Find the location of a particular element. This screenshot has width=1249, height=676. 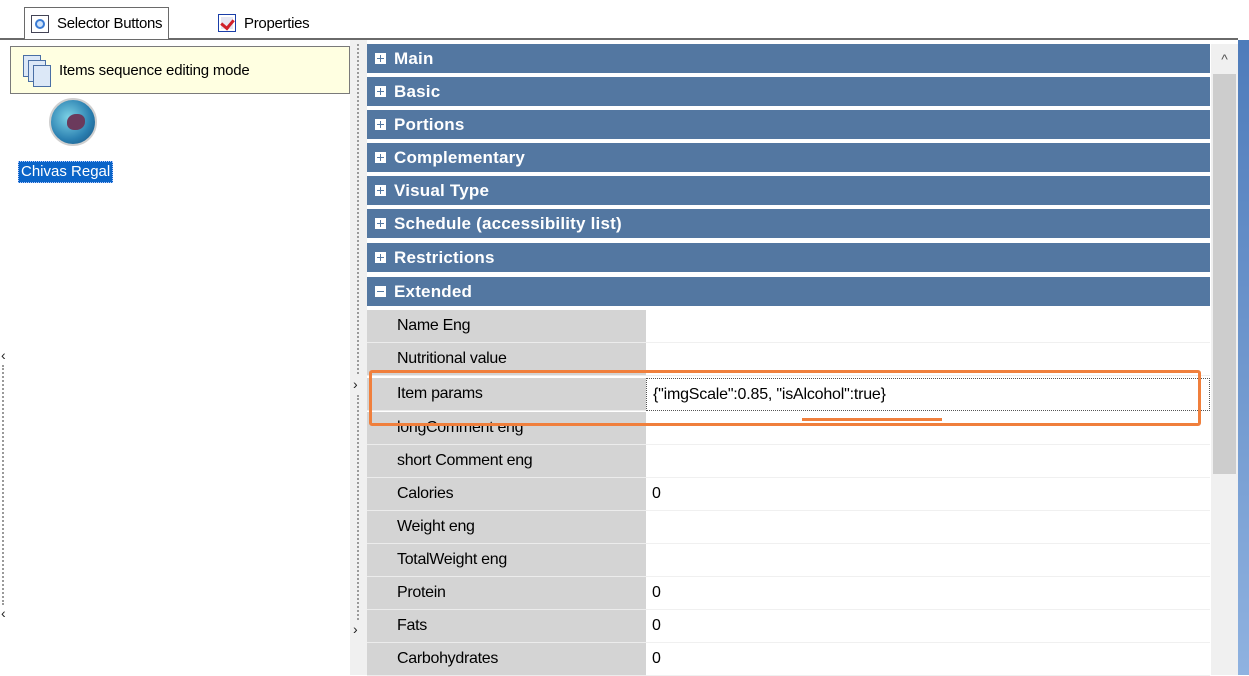

category-label: Schedule (accessibility list) is located at coordinates (508, 223).